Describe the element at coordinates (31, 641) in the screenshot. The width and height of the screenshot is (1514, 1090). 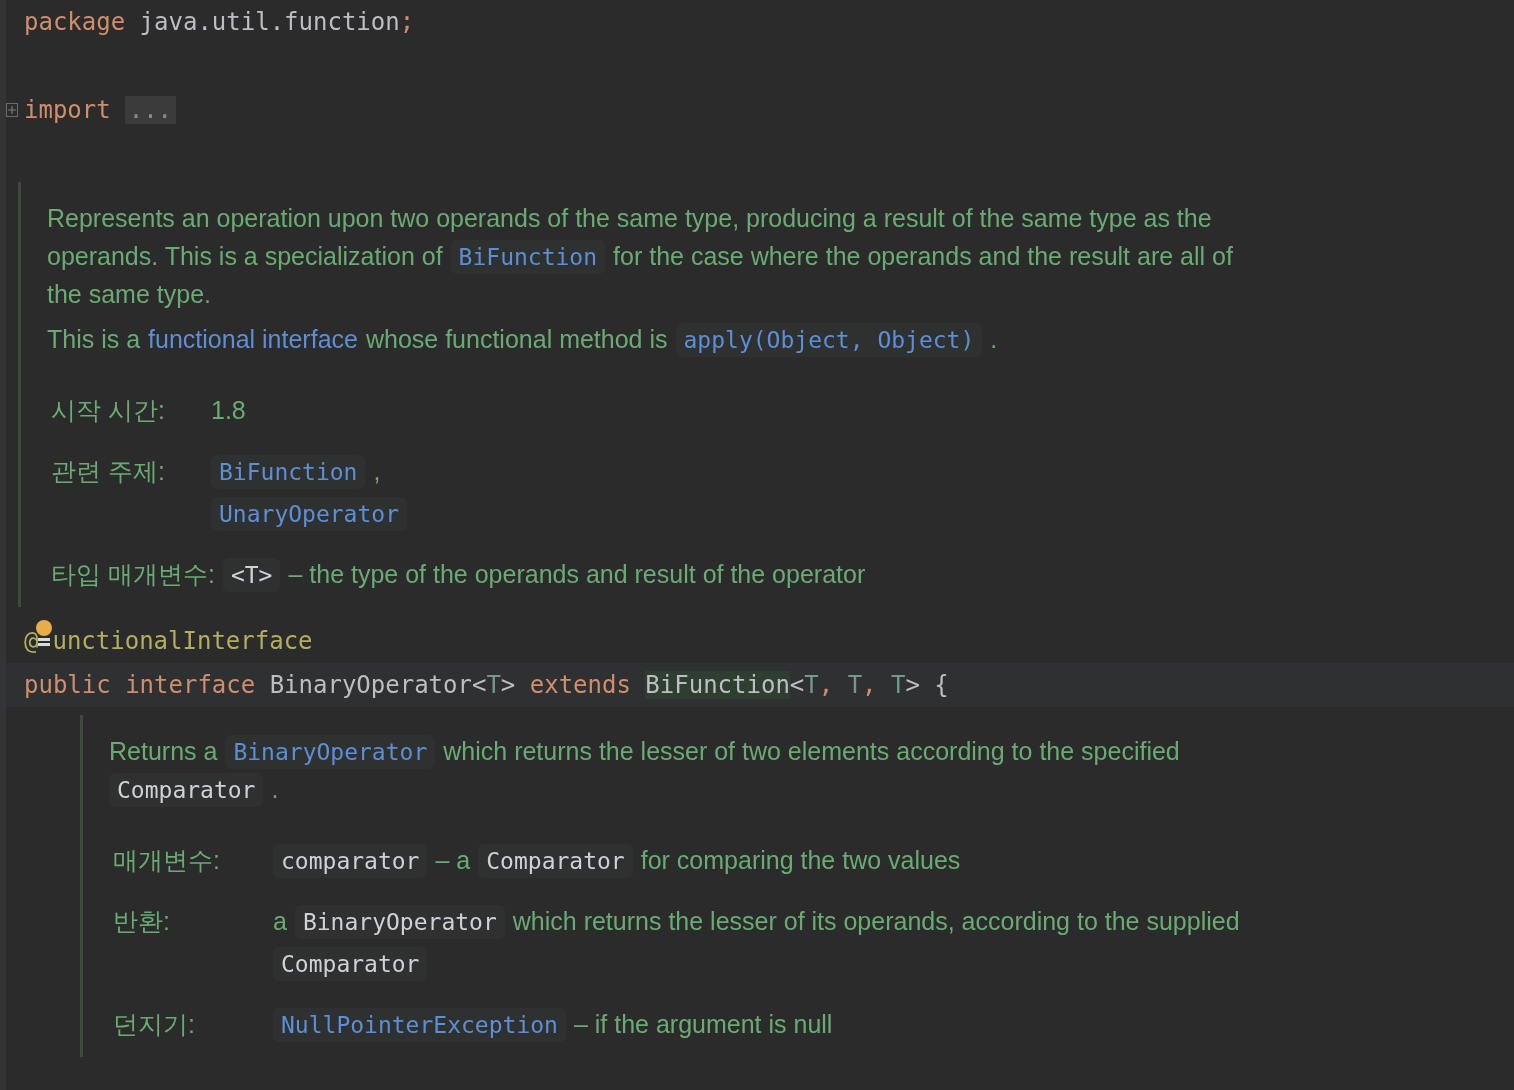
I see `code-line: @` at that location.